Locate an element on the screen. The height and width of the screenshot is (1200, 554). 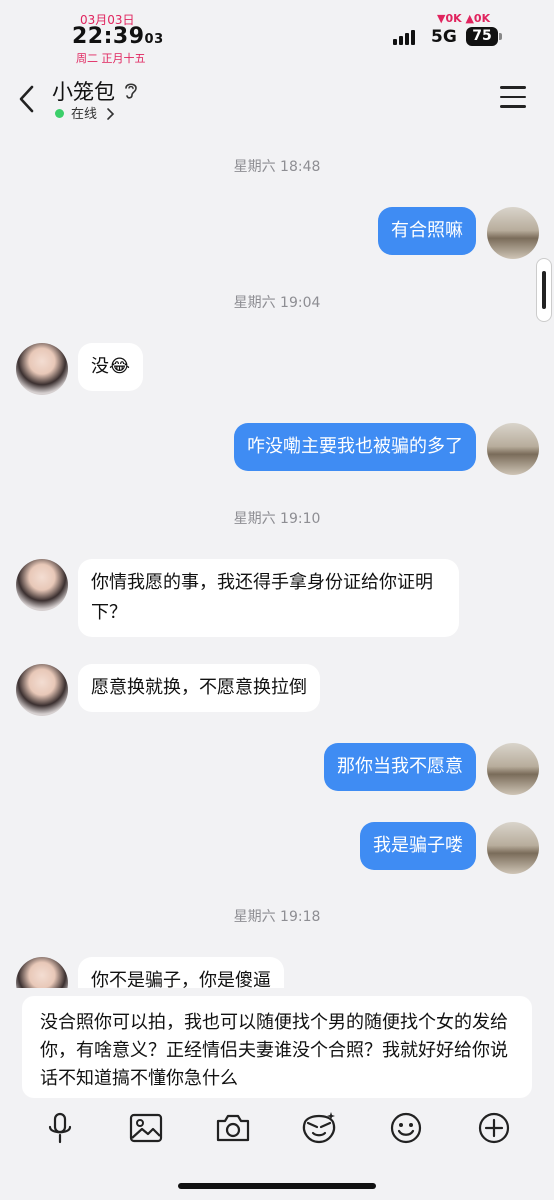
chevron-right-icon is located at coordinates (110, 115).